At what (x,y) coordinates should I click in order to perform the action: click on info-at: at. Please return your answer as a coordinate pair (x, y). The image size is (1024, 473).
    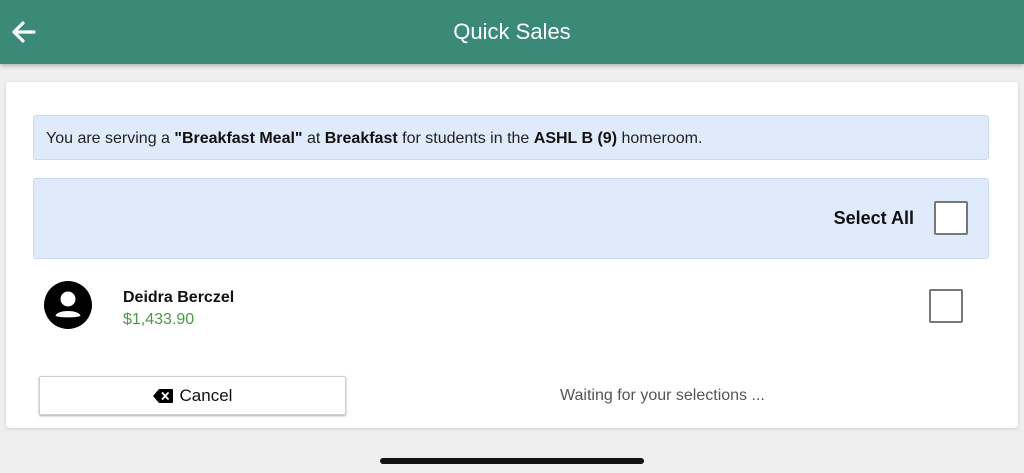
    Looking at the image, I should click on (313, 138).